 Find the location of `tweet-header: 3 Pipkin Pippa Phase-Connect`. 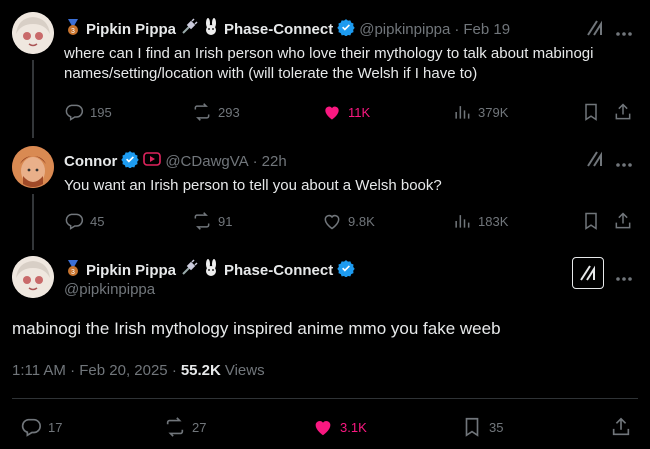

tweet-header: 3 Pipkin Pippa Phase-Connect is located at coordinates (209, 270).